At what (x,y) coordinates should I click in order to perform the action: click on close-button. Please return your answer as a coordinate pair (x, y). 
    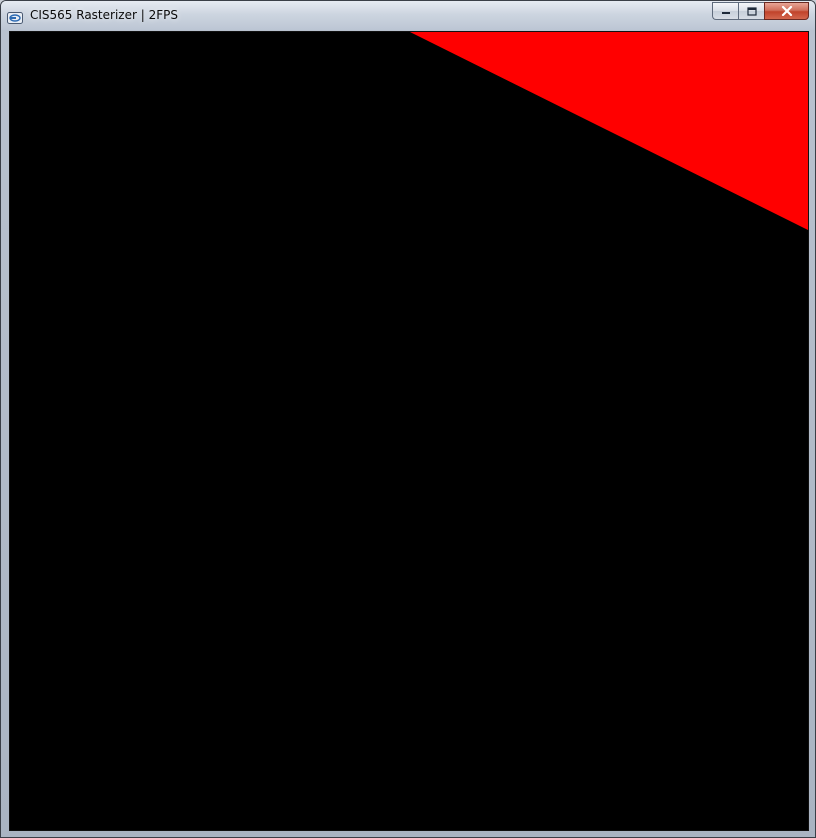
    Looking at the image, I should click on (786, 11).